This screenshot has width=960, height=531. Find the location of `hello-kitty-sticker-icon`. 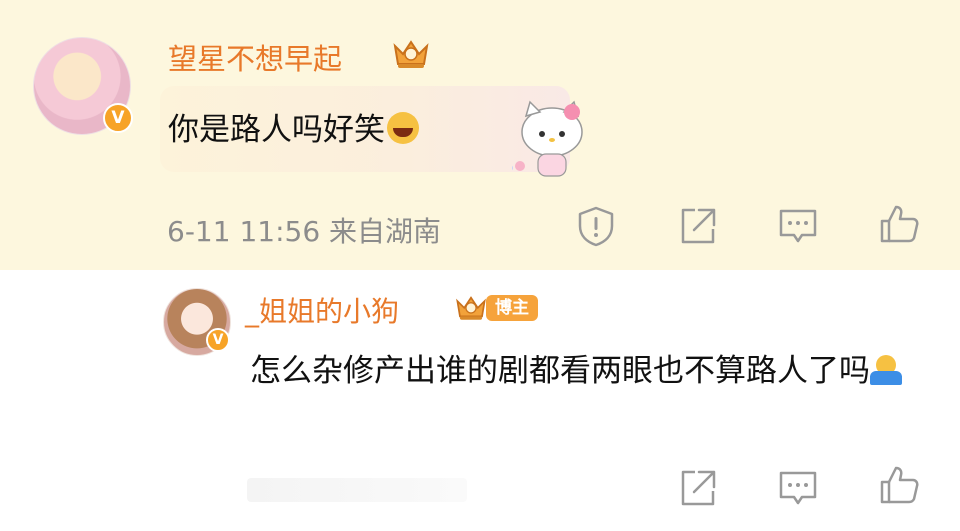

hello-kitty-sticker-icon is located at coordinates (547, 138).